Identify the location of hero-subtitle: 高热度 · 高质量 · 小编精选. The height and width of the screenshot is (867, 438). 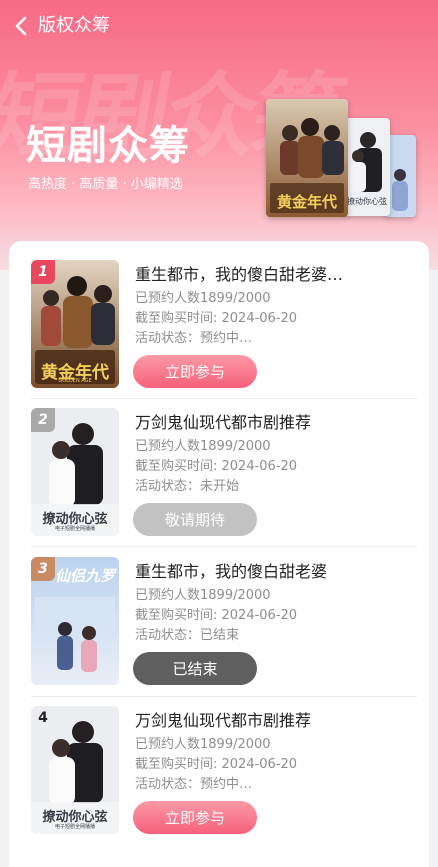
(105, 184).